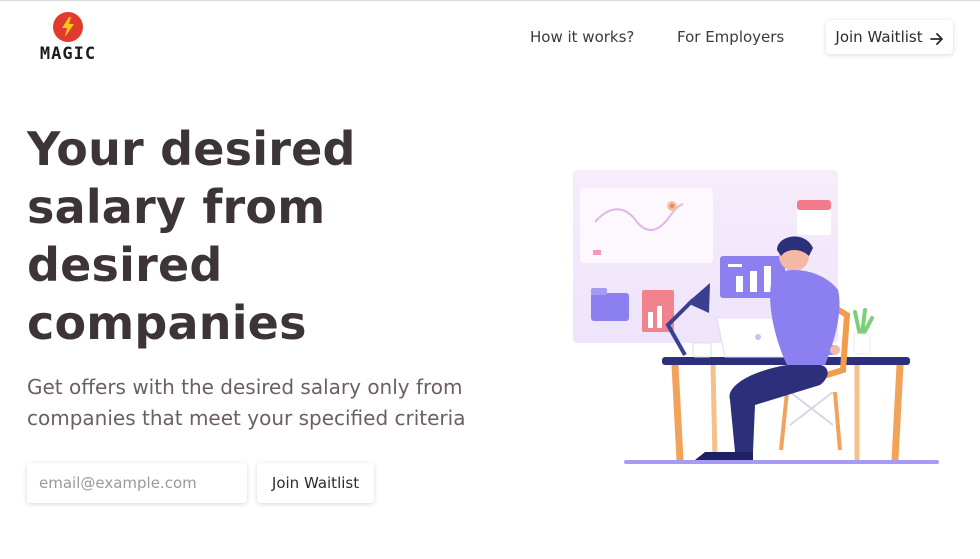 This screenshot has width=980, height=559. What do you see at coordinates (936, 38) in the screenshot?
I see `arrow-right-icon` at bounding box center [936, 38].